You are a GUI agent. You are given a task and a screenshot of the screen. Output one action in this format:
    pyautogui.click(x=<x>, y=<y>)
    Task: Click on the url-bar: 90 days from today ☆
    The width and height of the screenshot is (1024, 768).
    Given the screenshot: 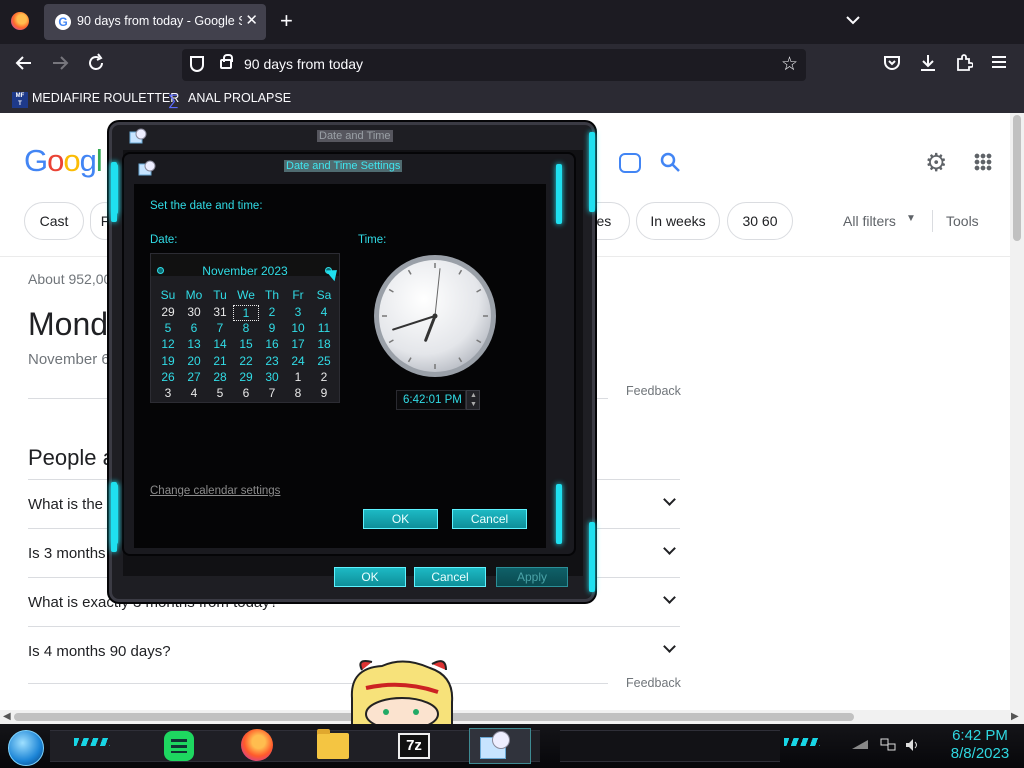 What is the action you would take?
    pyautogui.click(x=494, y=65)
    